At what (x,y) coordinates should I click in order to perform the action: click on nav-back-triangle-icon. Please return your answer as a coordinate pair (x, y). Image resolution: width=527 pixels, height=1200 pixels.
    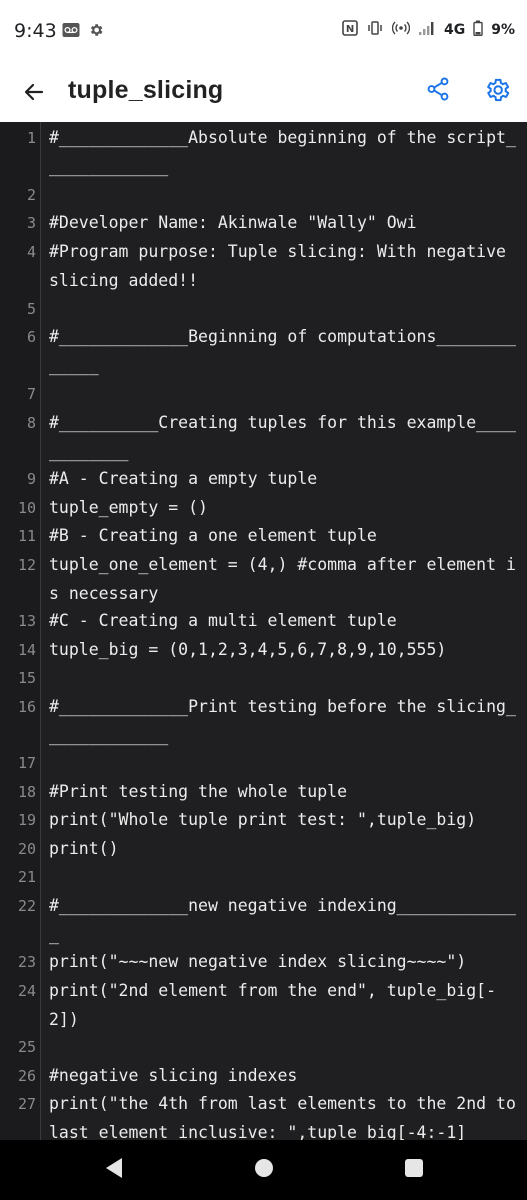
    Looking at the image, I should click on (114, 1170).